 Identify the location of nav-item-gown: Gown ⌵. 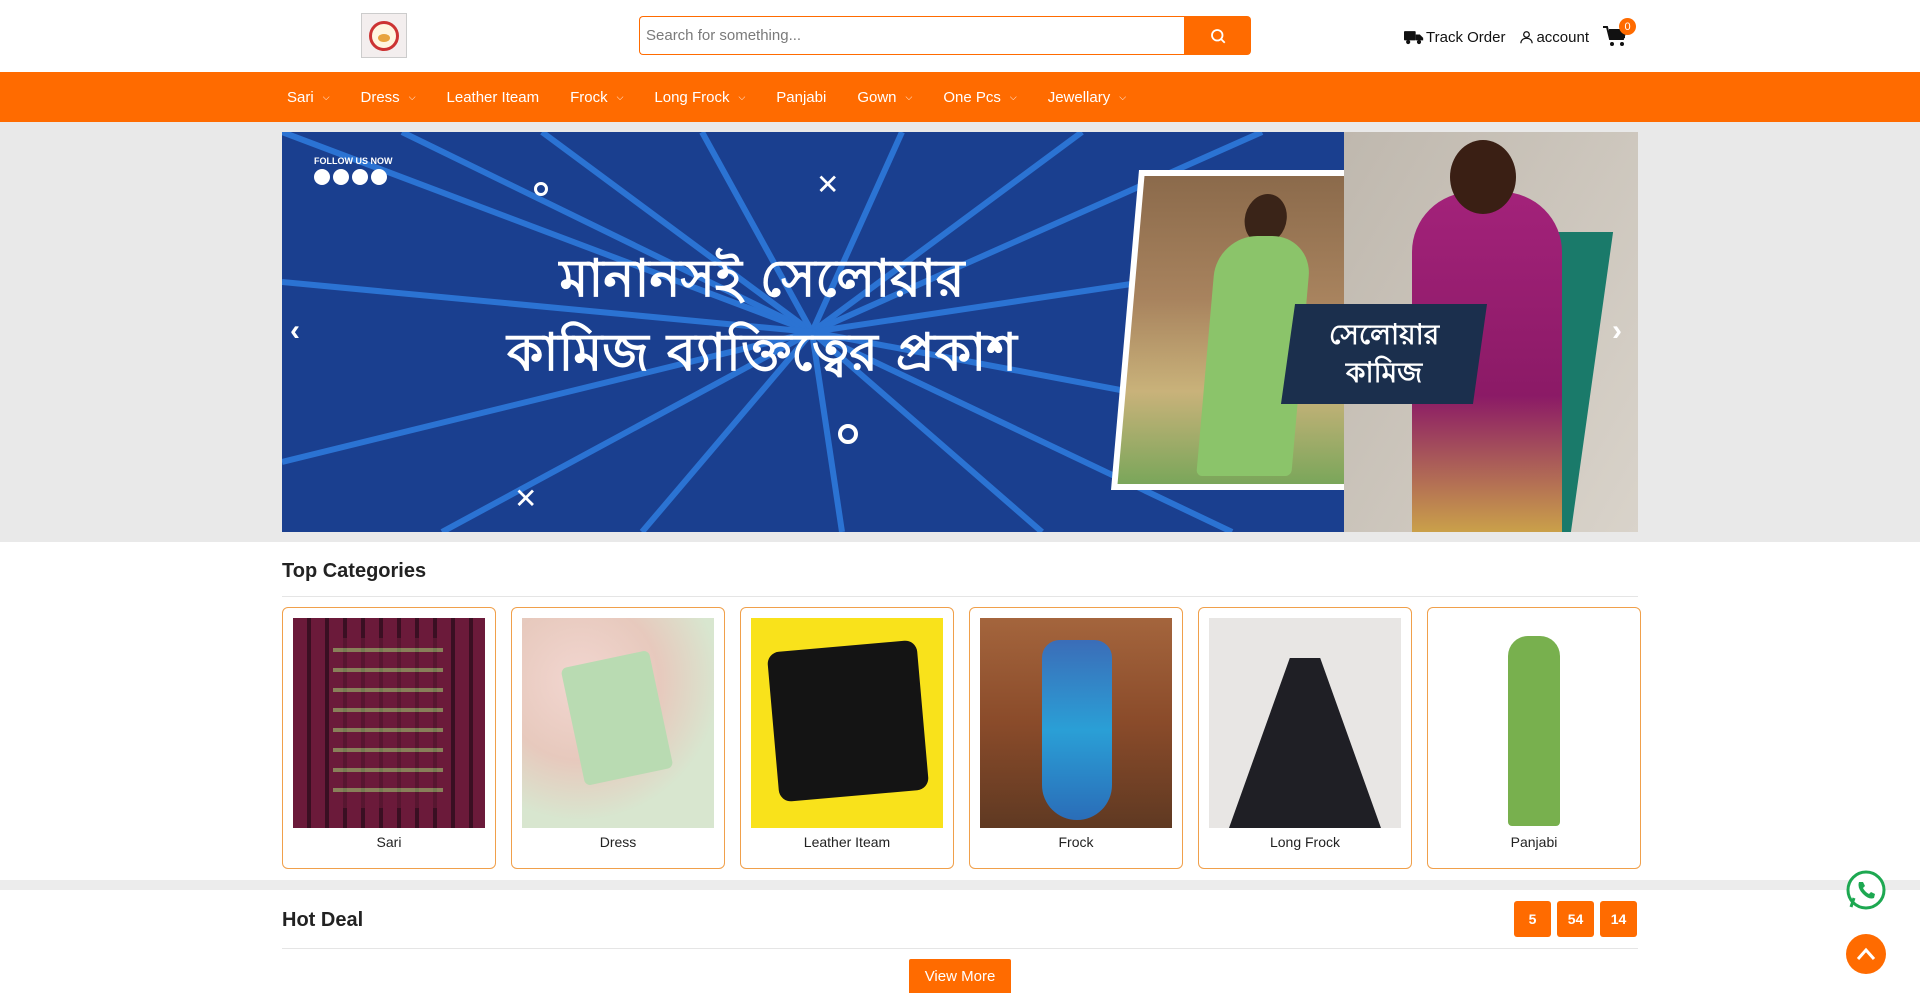
(884, 97).